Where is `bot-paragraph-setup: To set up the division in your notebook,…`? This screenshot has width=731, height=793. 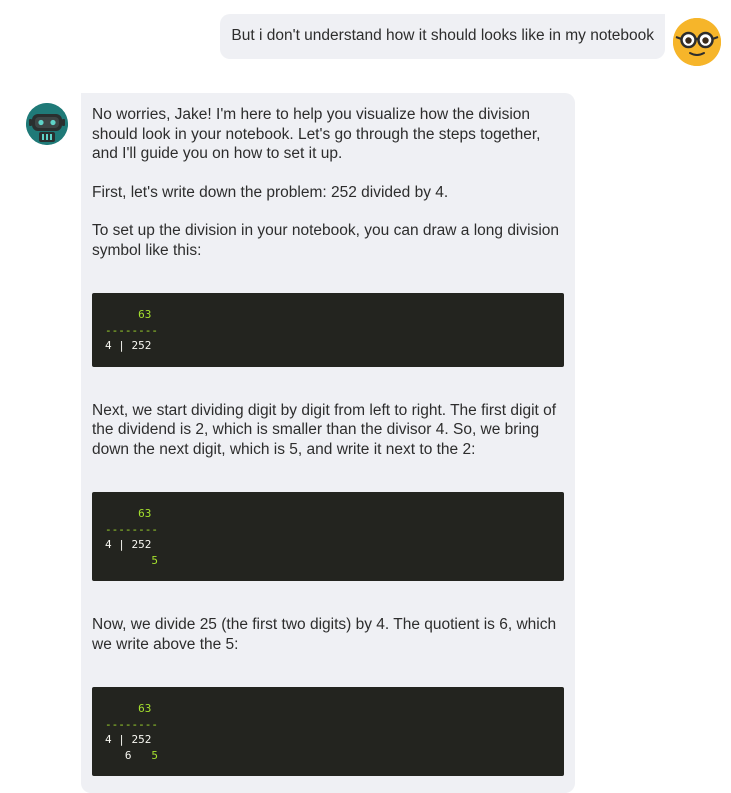
bot-paragraph-setup: To set up the division in your notebook,… is located at coordinates (326, 240).